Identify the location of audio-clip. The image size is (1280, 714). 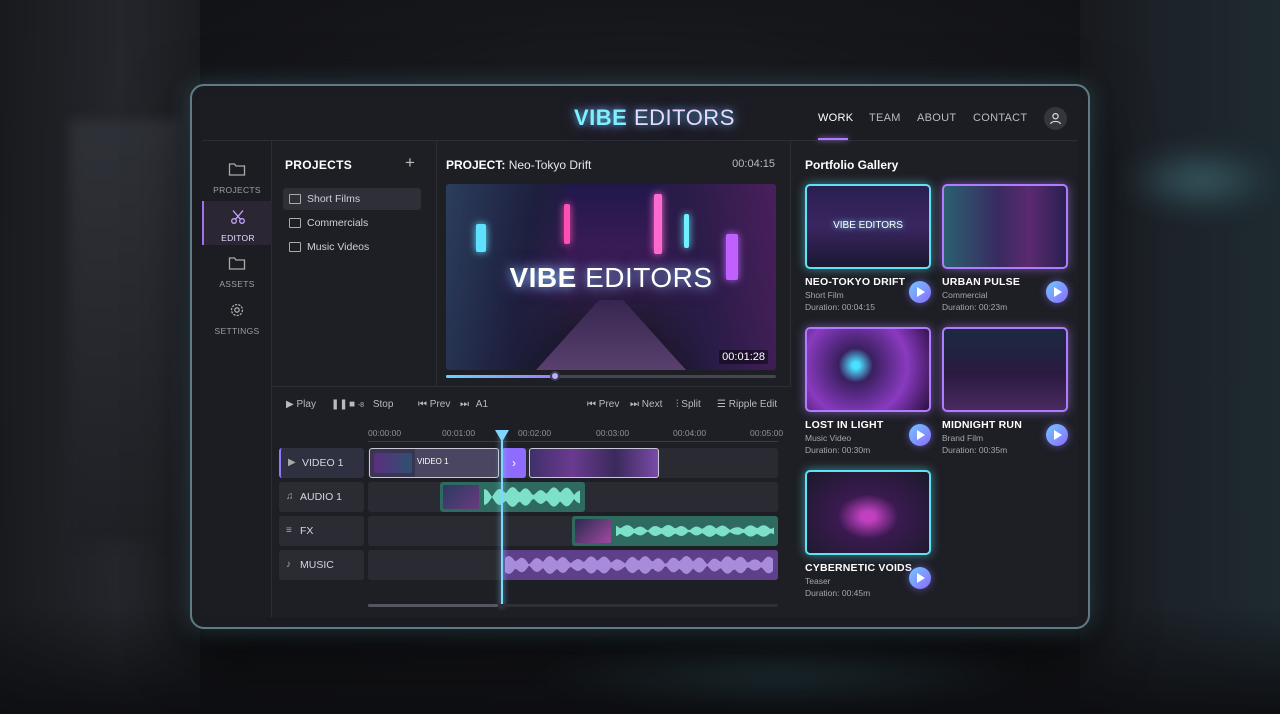
(512, 497).